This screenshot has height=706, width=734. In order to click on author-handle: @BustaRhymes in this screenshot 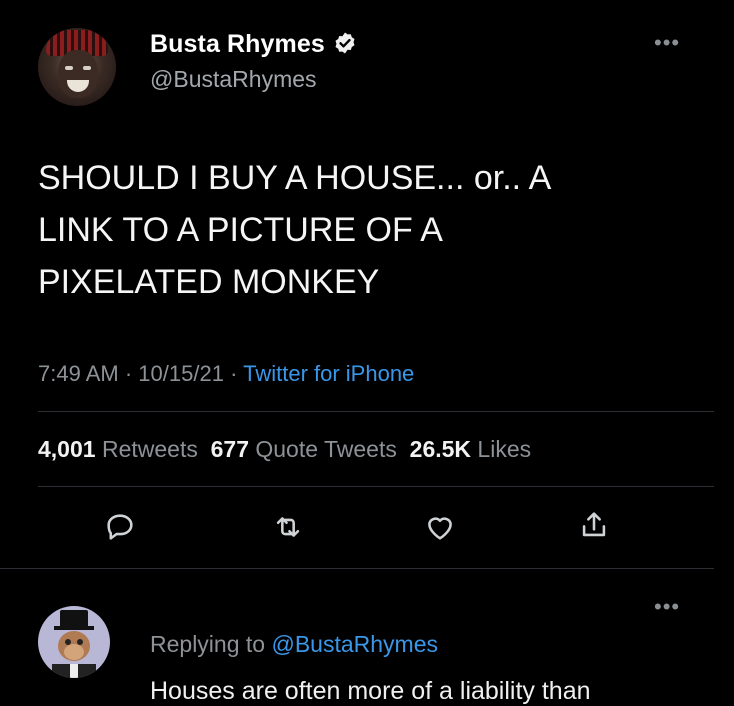, I will do `click(233, 79)`.